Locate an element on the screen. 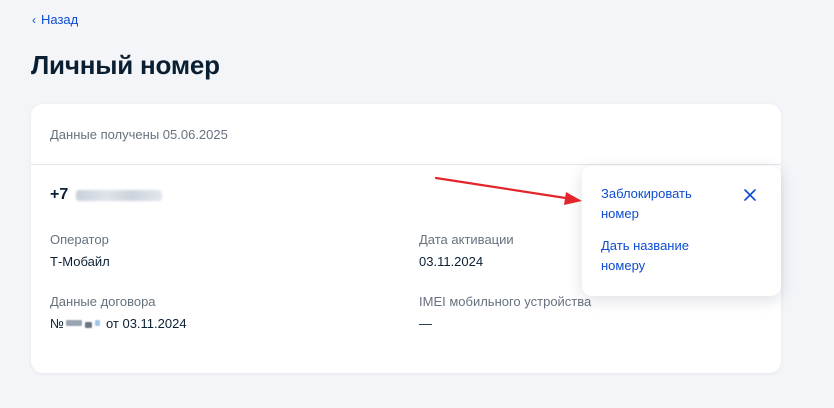 The image size is (834, 408). masked-phone-digits is located at coordinates (119, 195).